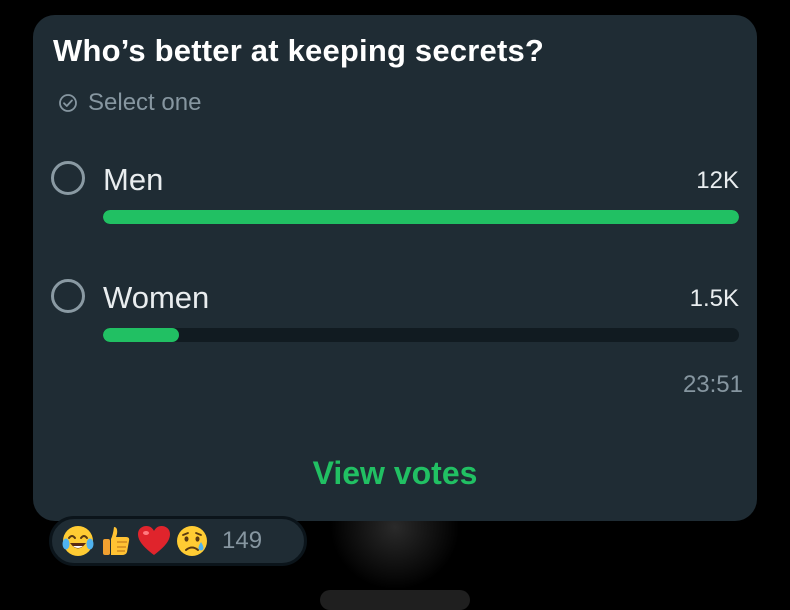 The height and width of the screenshot is (610, 790). I want to click on red-heart-emoji-icon, so click(154, 540).